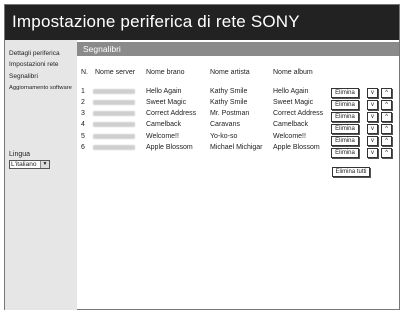 The image size is (404, 314). I want to click on column-header-server: Nome server, so click(115, 72).